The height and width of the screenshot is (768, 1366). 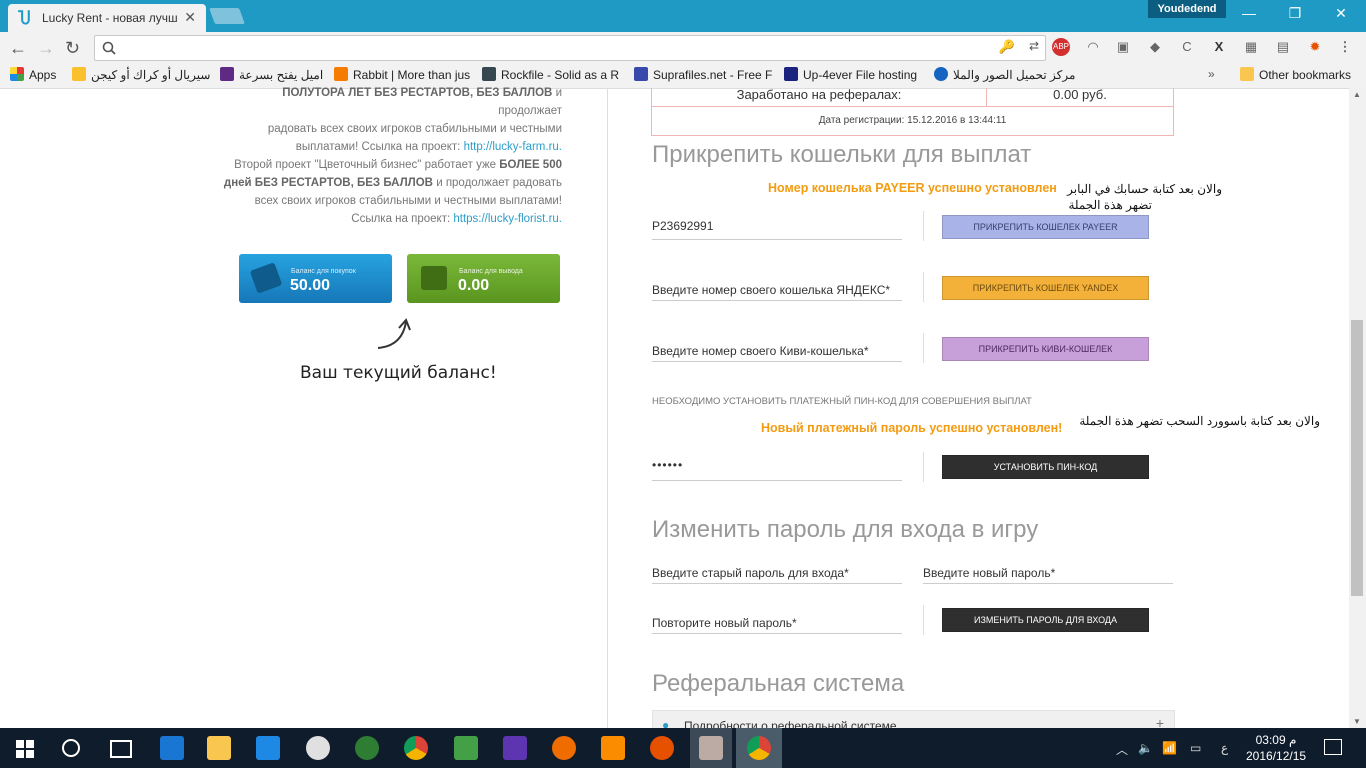 What do you see at coordinates (777, 300) in the screenshot?
I see `yandex-input-underline` at bounding box center [777, 300].